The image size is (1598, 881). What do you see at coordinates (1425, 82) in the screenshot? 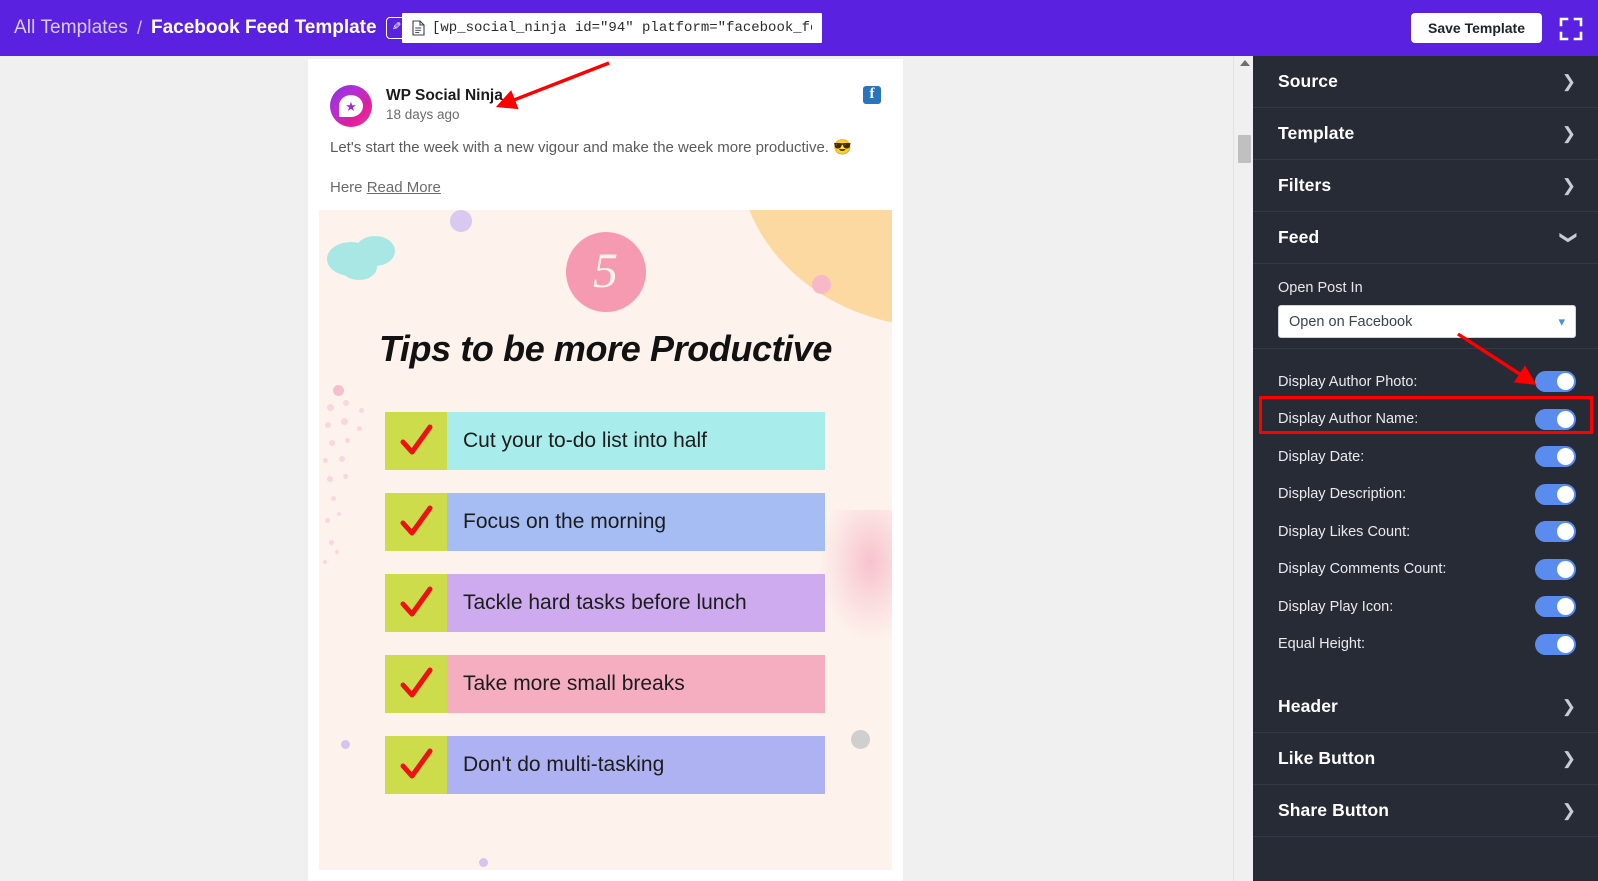
I see `sidebar-section-source: Source ❯` at bounding box center [1425, 82].